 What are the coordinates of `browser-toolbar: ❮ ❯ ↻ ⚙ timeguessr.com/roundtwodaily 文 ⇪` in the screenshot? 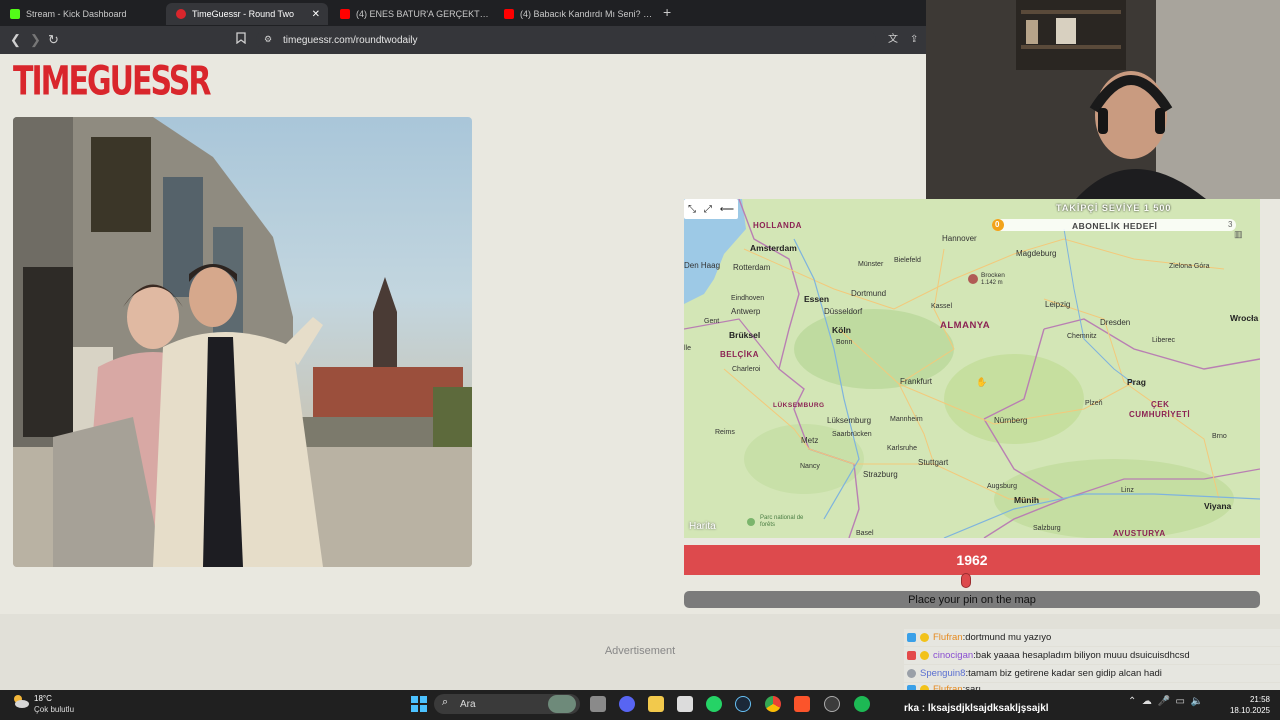 It's located at (463, 40).